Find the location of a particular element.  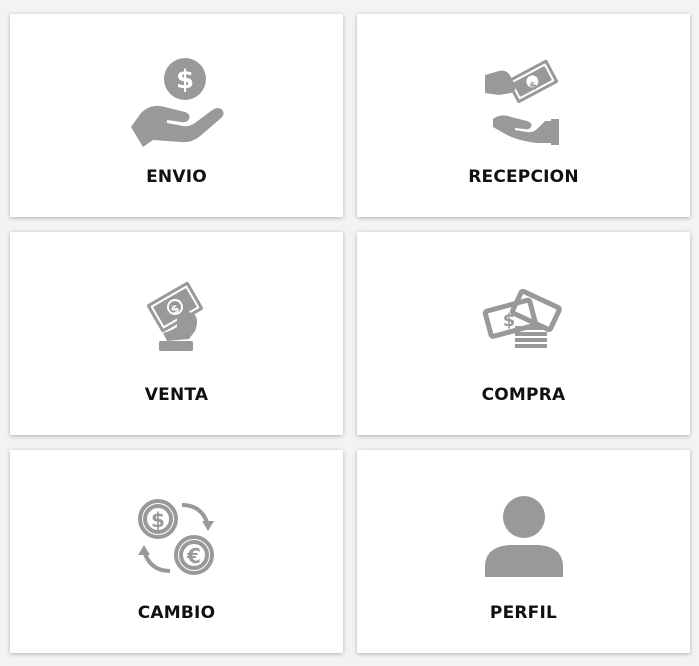

cambio-card: $ € CAMBIO is located at coordinates (176, 551).